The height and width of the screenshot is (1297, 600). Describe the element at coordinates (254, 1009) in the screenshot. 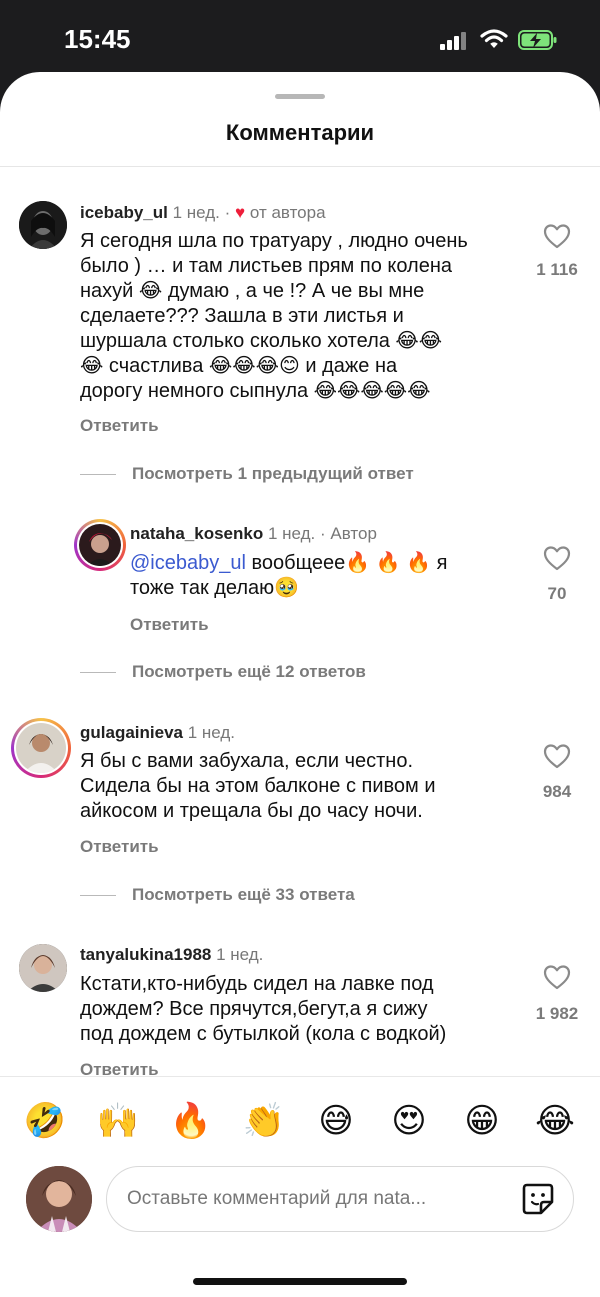

I see `comment-line: дождем? Все прячутся,бегут,а я сижу` at that location.